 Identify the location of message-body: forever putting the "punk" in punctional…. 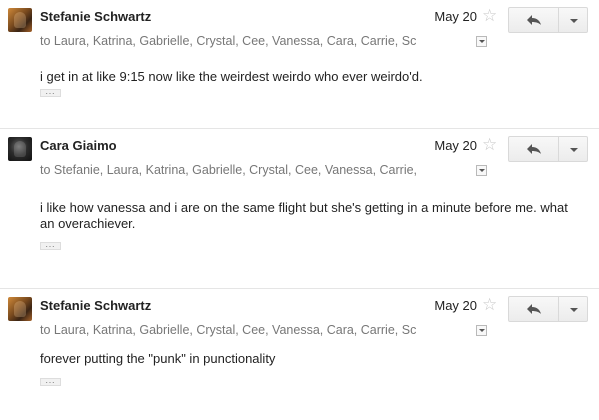
(158, 358).